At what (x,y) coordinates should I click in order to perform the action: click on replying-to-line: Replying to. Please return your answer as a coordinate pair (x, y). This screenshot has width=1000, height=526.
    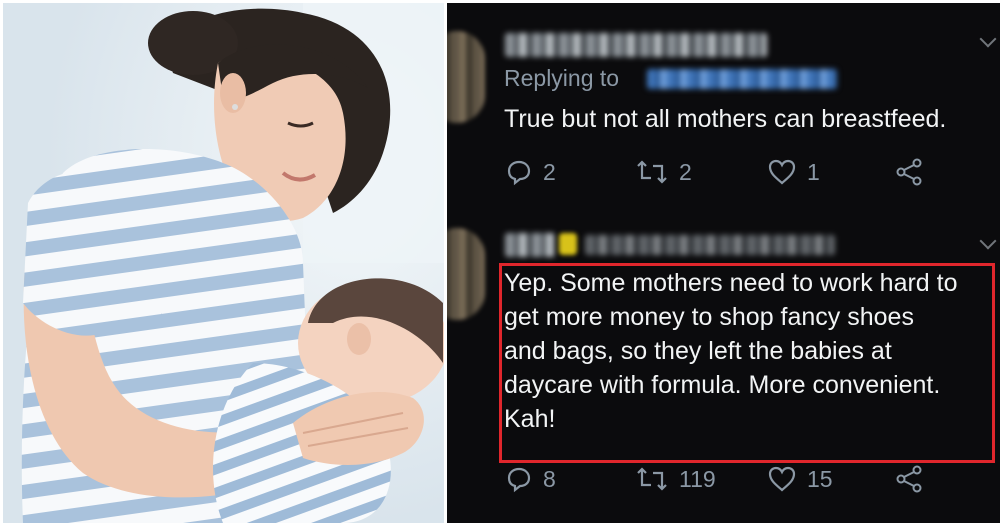
    Looking at the image, I should click on (561, 78).